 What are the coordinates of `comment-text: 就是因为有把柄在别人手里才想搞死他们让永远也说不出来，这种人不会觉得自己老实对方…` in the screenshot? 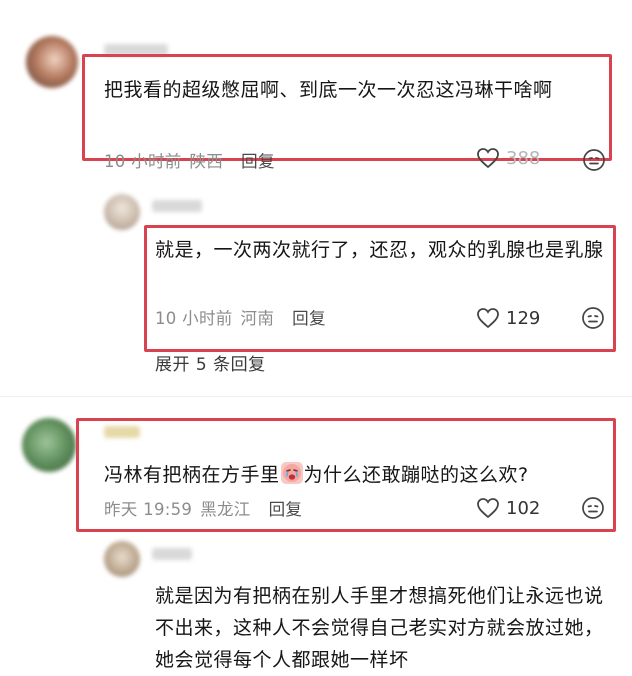 It's located at (379, 628).